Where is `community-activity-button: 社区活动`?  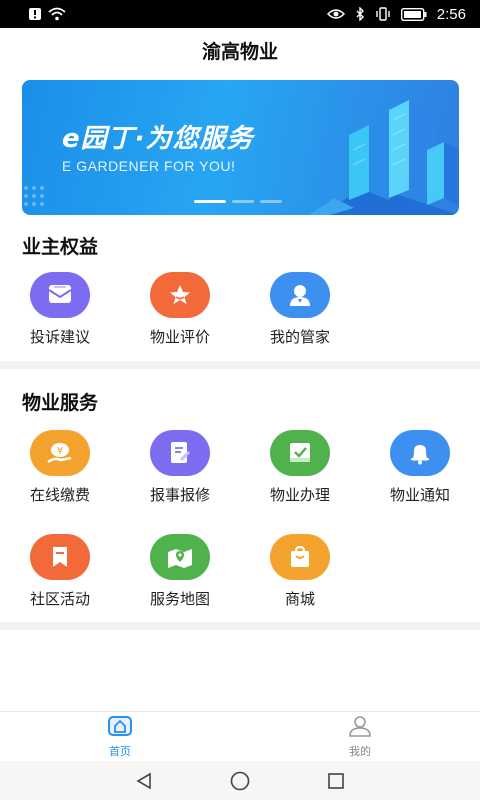 community-activity-button: 社区活动 is located at coordinates (60, 571).